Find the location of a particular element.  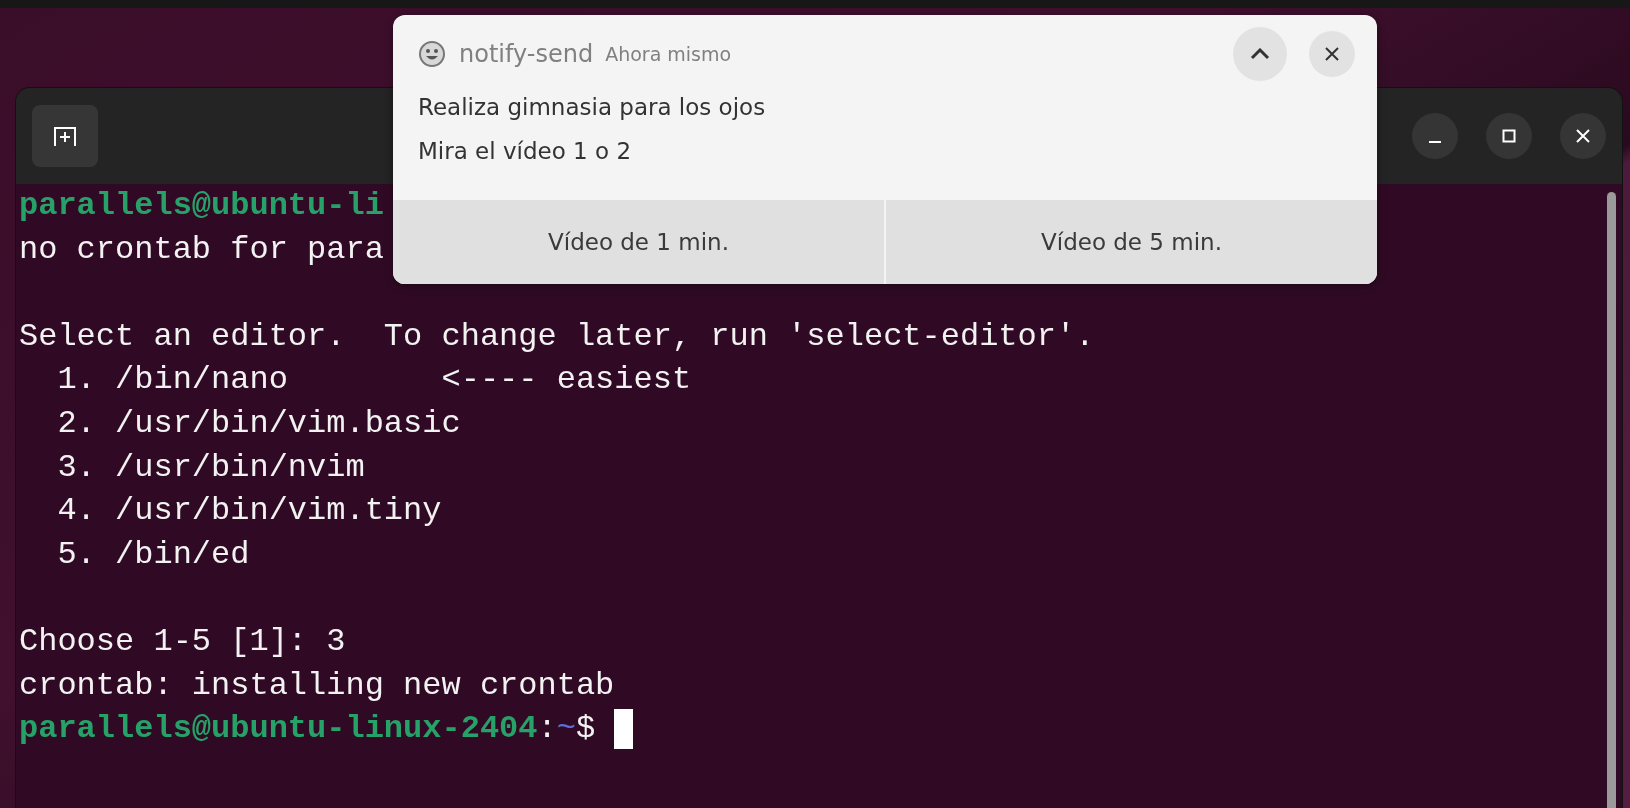

notification-time: Ahora mismo is located at coordinates (668, 53).